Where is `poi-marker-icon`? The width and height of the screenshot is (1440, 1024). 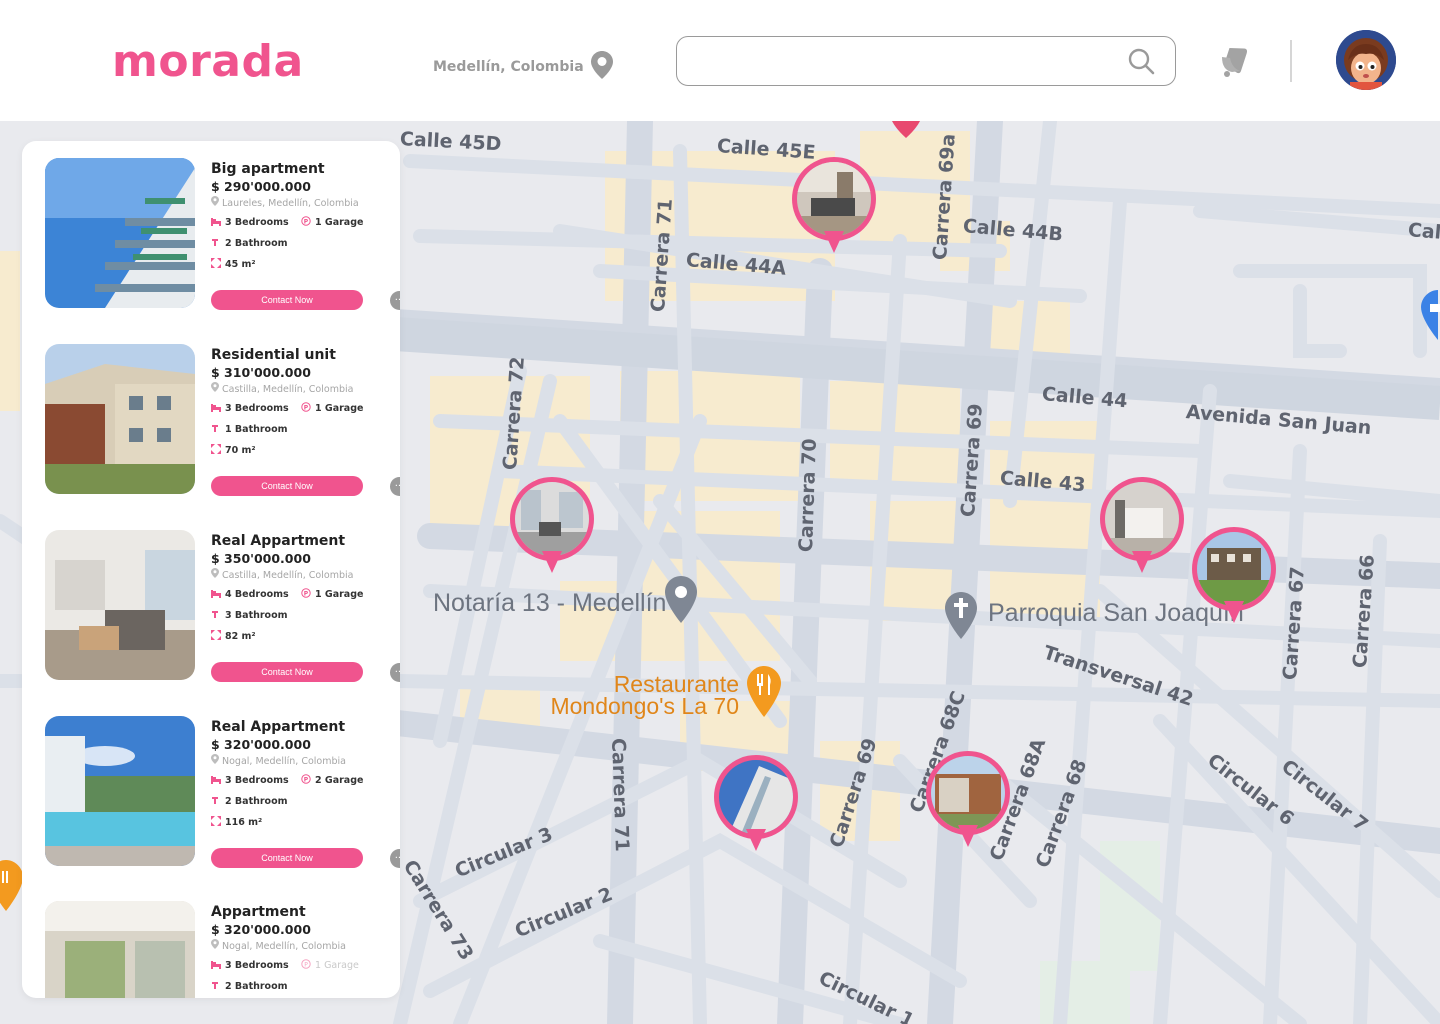
poi-marker-icon is located at coordinates (681, 602).